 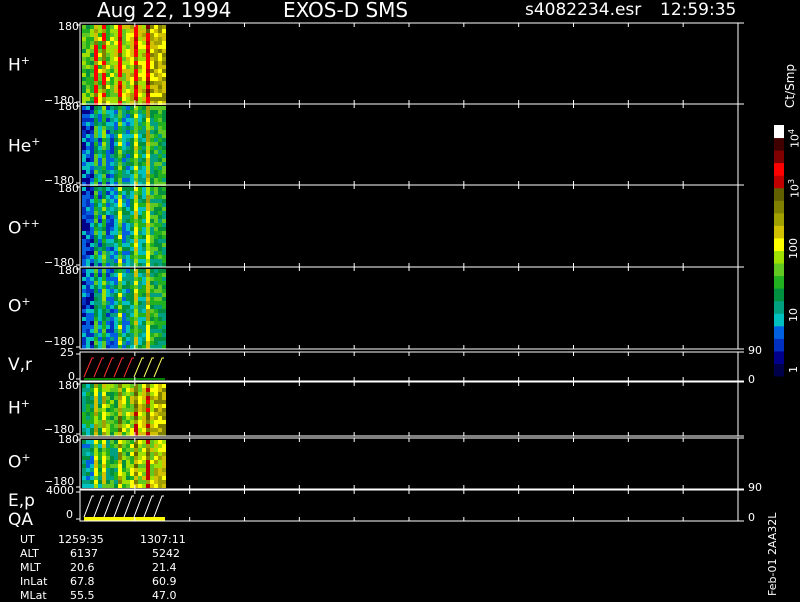 I want to click on footer-value: 6137, so click(x=84, y=553).